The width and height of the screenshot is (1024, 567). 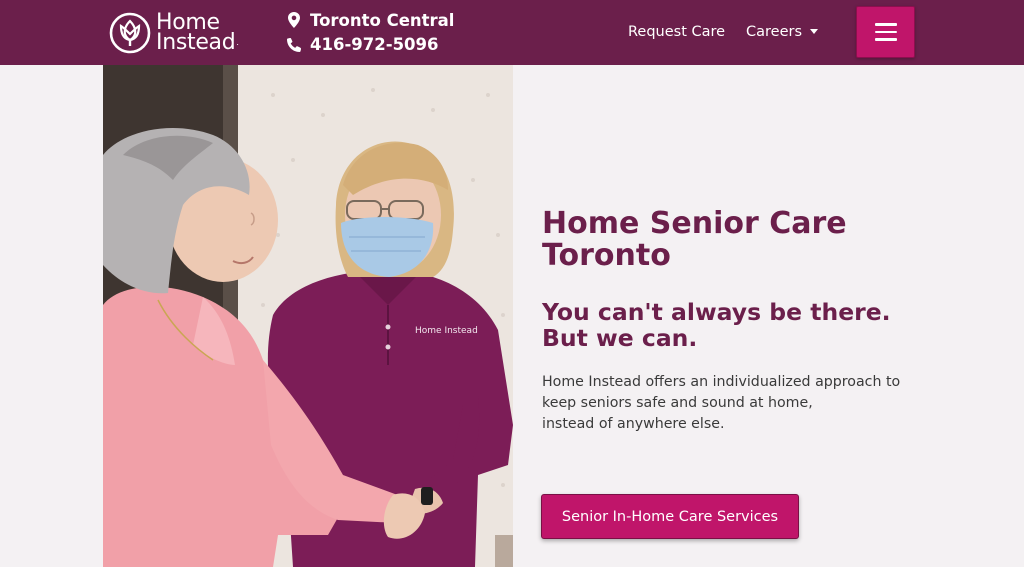 What do you see at coordinates (814, 31) in the screenshot?
I see `chevron-down-icon` at bounding box center [814, 31].